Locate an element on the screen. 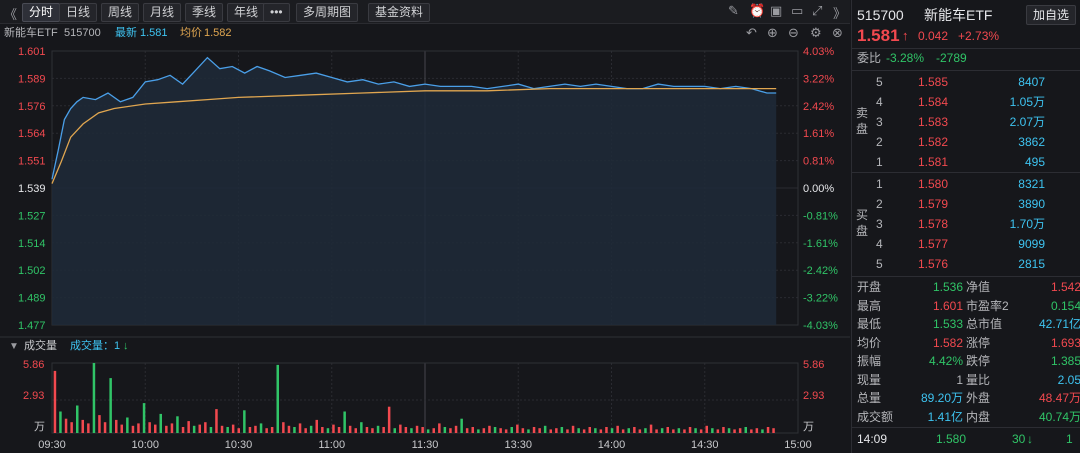 Image resolution: width=1080 pixels, height=453 pixels. buy-order-row: 3 1.578 1.70万 is located at coordinates (966, 224).